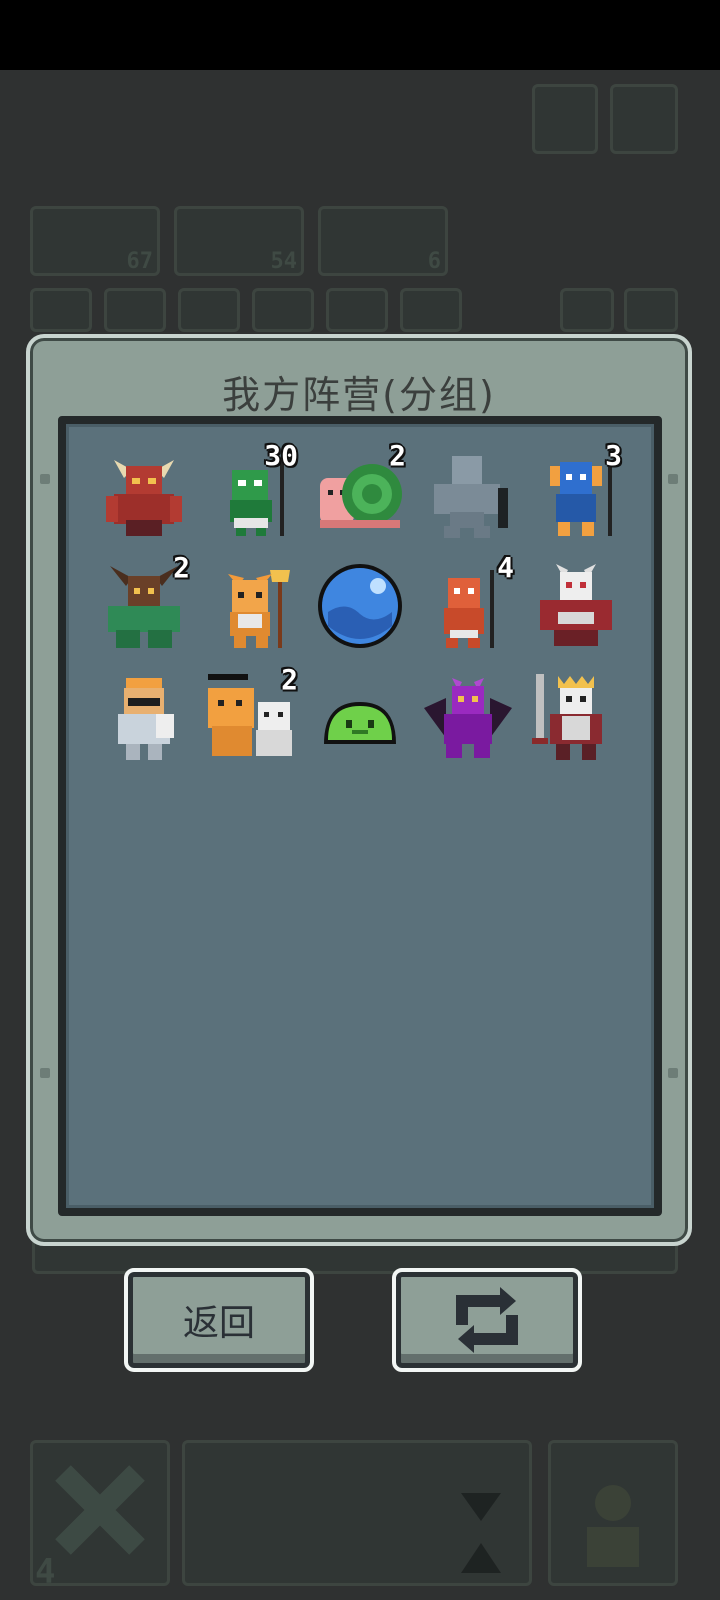 This screenshot has height=1600, width=720. Describe the element at coordinates (613, 455) in the screenshot. I see `unit-count-5: 3` at that location.